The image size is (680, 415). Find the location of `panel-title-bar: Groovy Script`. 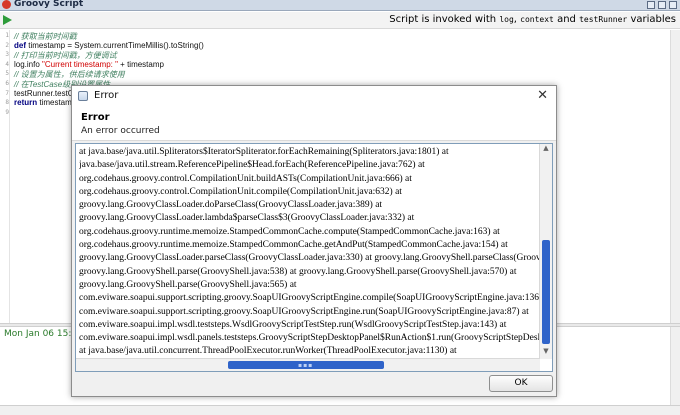

panel-title-bar: Groovy Script is located at coordinates (340, 5).